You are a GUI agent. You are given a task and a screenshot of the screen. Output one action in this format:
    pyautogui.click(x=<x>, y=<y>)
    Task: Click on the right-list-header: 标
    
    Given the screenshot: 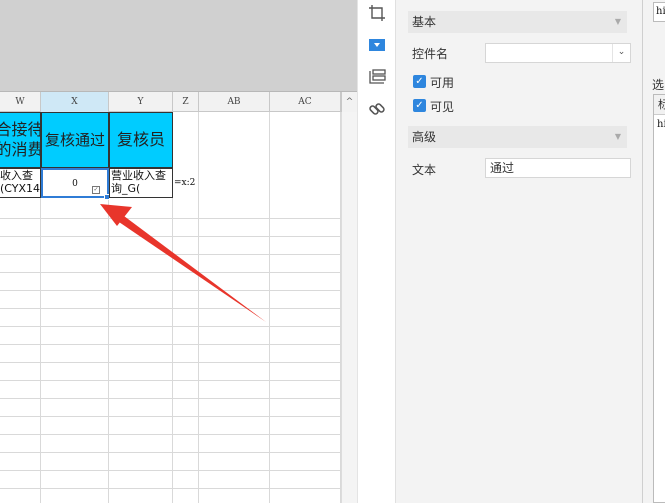 What is the action you would take?
    pyautogui.click(x=659, y=105)
    